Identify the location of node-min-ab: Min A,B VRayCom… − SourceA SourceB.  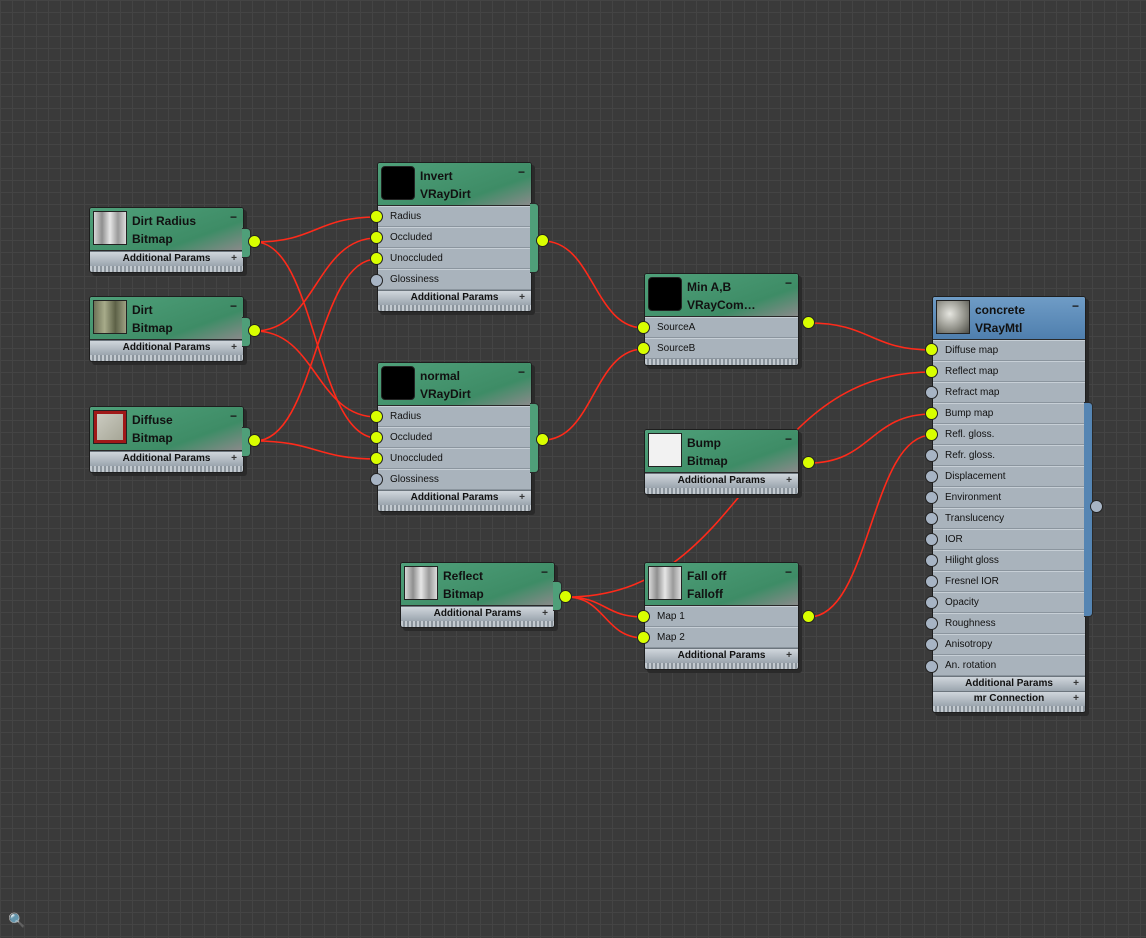
(721, 319).